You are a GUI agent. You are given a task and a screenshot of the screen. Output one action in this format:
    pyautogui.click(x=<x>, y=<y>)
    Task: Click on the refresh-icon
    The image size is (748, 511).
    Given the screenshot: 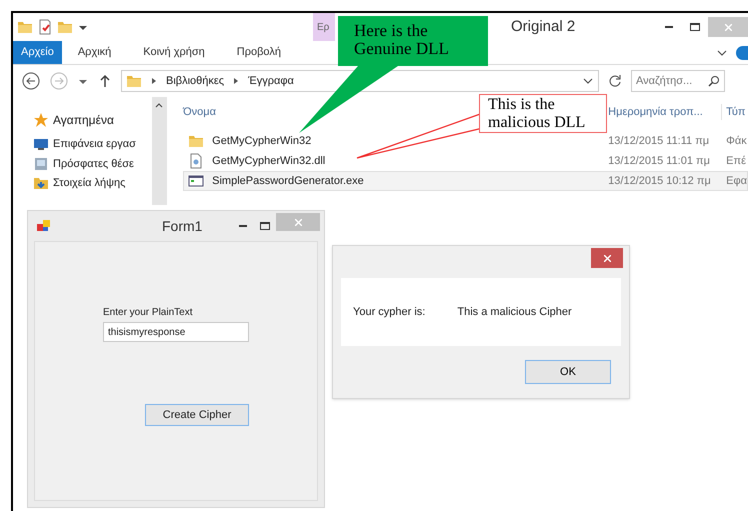 What is the action you would take?
    pyautogui.click(x=615, y=81)
    